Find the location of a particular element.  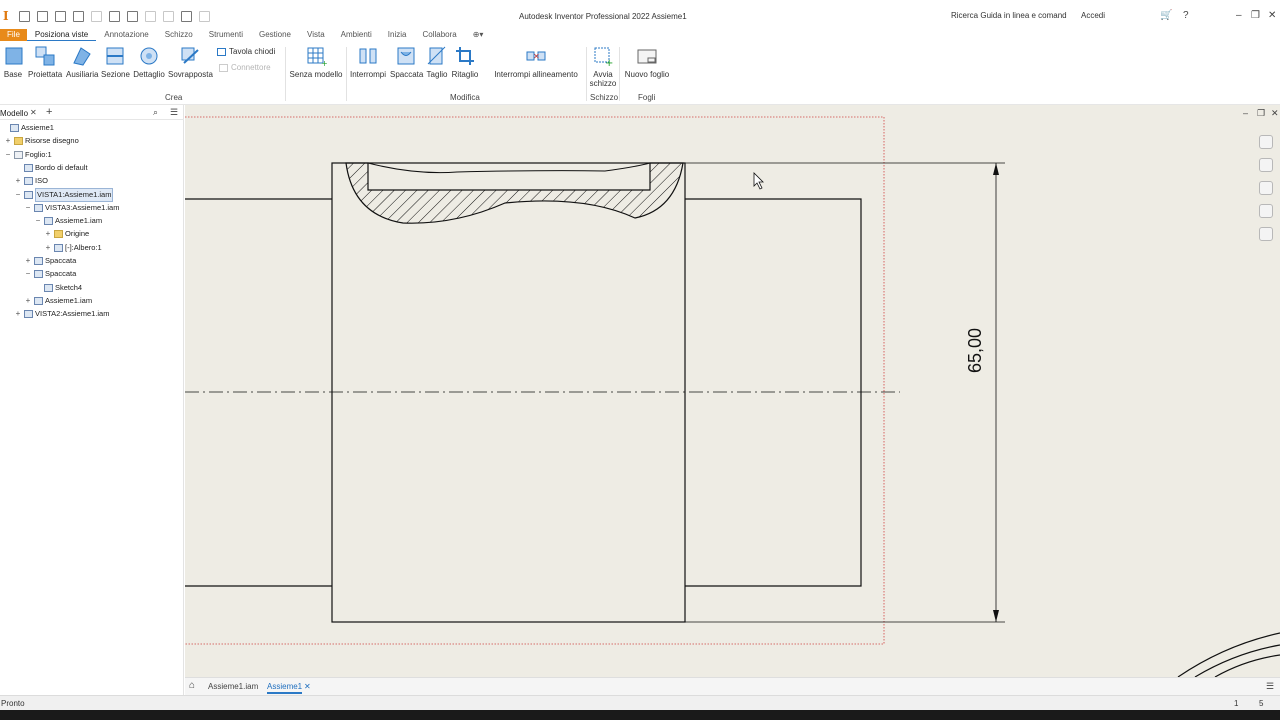

view-icon is located at coordinates (28, 314).